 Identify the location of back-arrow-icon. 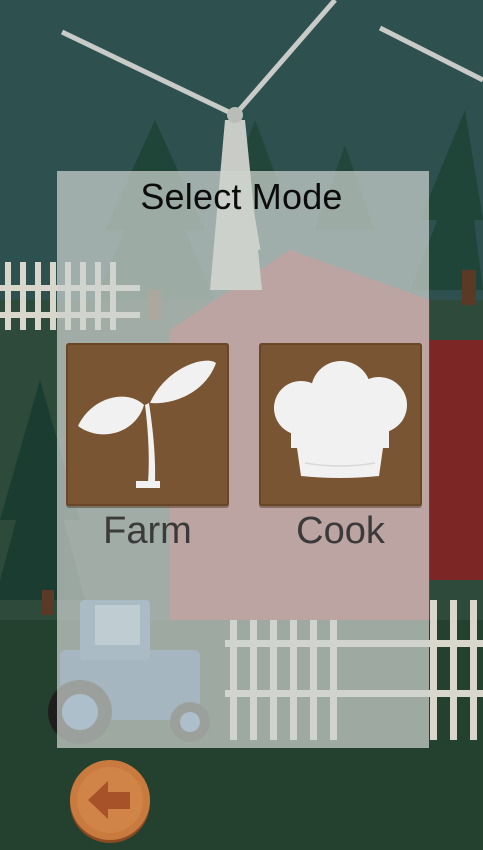
(110, 801).